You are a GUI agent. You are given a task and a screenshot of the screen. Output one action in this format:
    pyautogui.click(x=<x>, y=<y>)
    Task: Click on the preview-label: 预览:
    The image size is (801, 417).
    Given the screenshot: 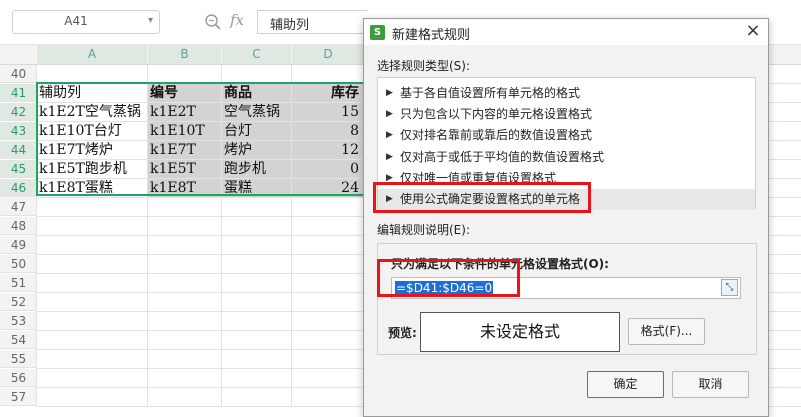 What is the action you would take?
    pyautogui.click(x=402, y=333)
    